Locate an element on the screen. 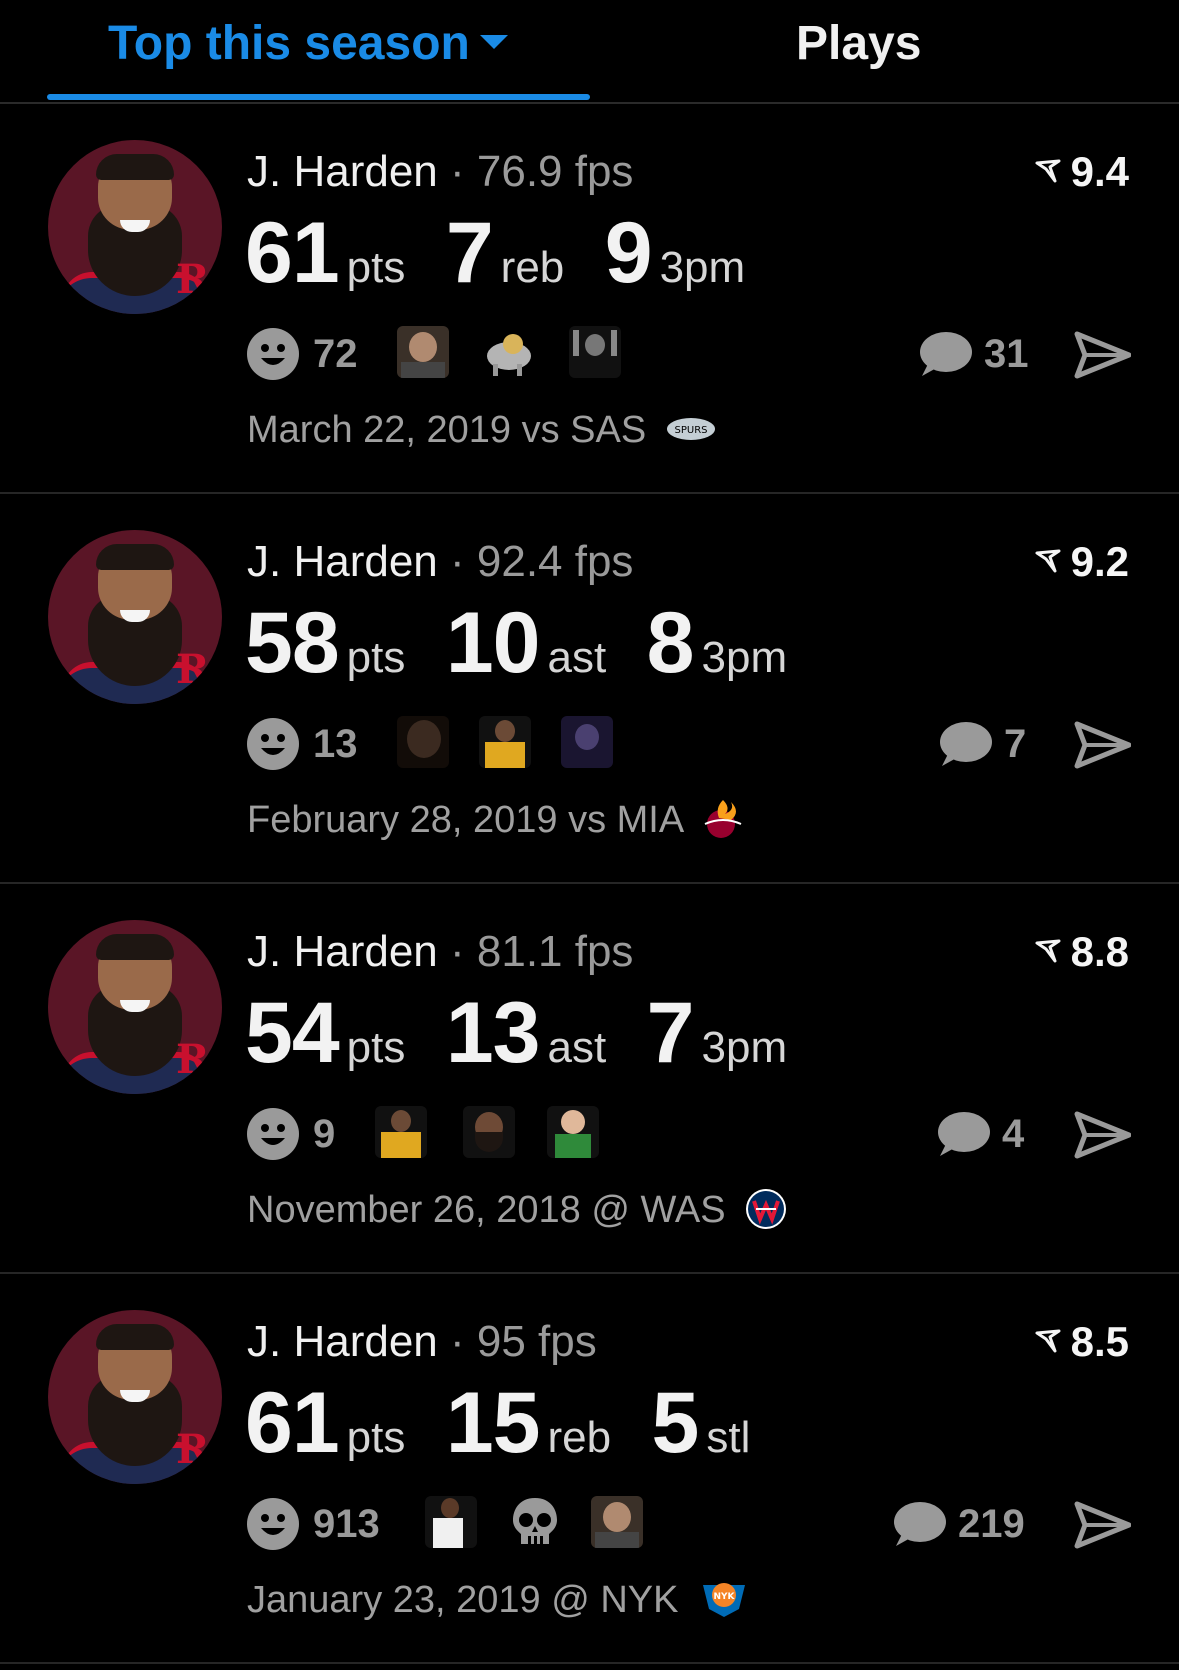 The height and width of the screenshot is (1670, 1179). reaction-row: 9 is located at coordinates (447, 1134).